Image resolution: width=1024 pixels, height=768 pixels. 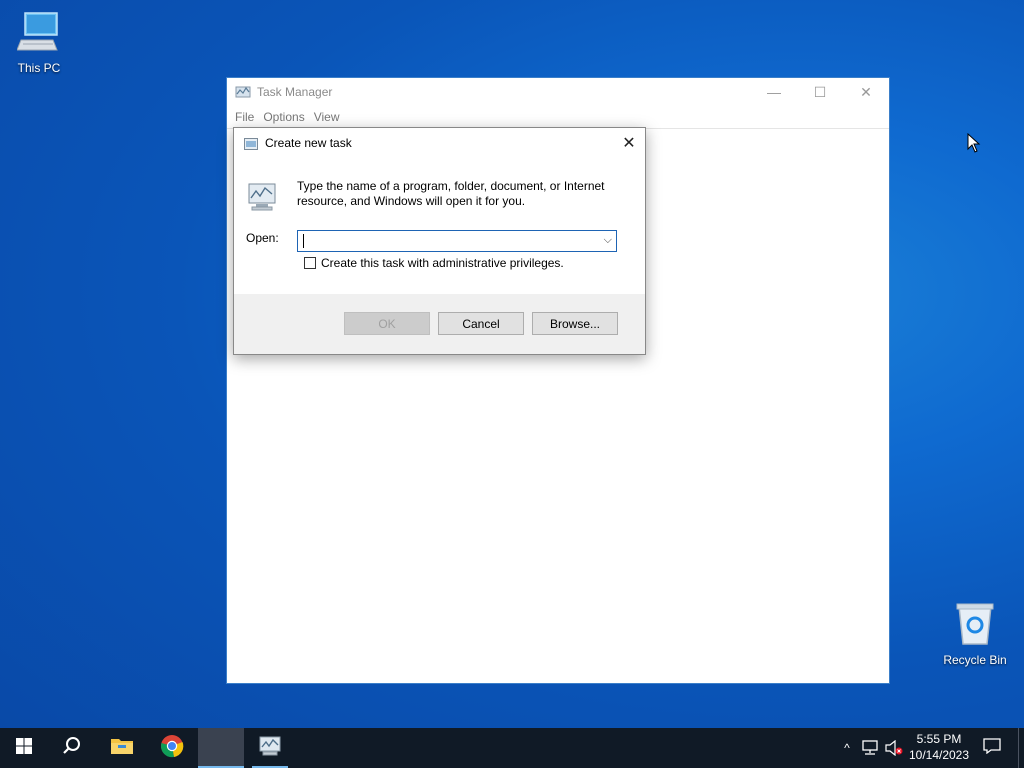 I want to click on system-clock: 5:55 PM 10/14/2023, so click(x=939, y=747).